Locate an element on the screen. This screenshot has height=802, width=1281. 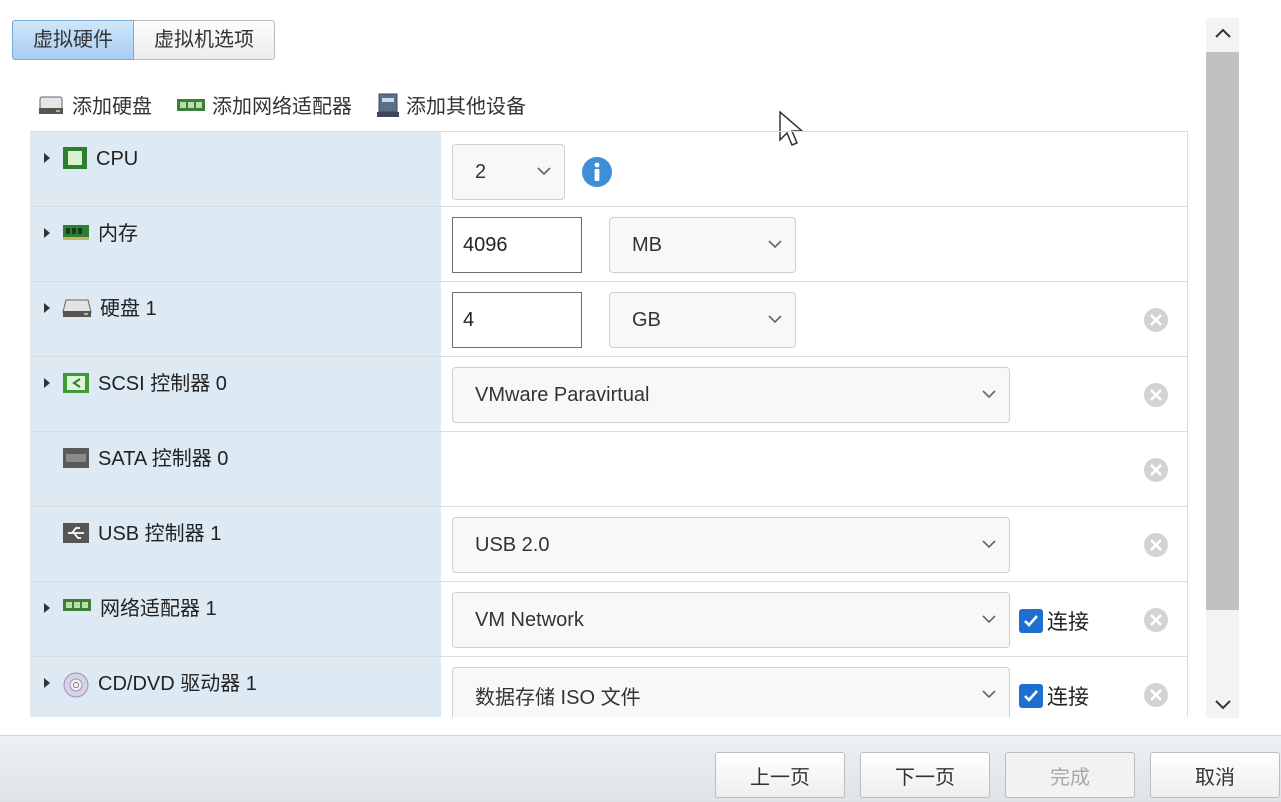
table-row-cddvd: CD/DVD 驱动器 1 数据存储 ISO 文件 连接 is located at coordinates (609, 687).